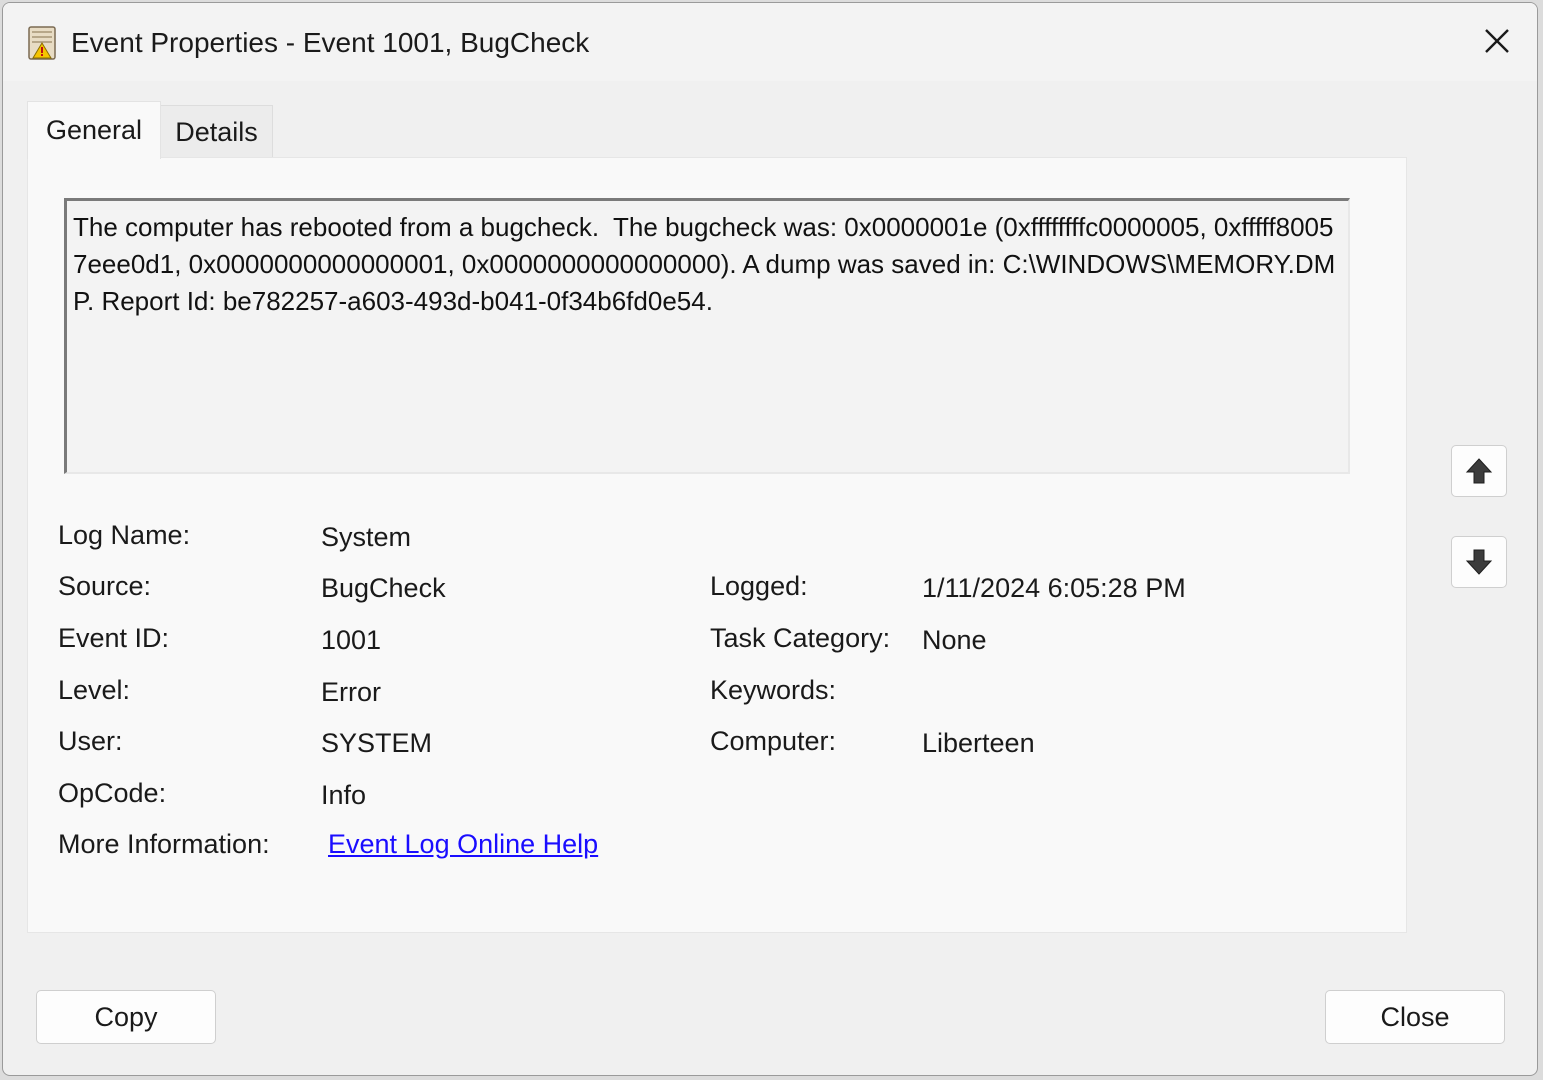 Image resolution: width=1543 pixels, height=1080 pixels. I want to click on event-id-label: Event ID:, so click(114, 638).